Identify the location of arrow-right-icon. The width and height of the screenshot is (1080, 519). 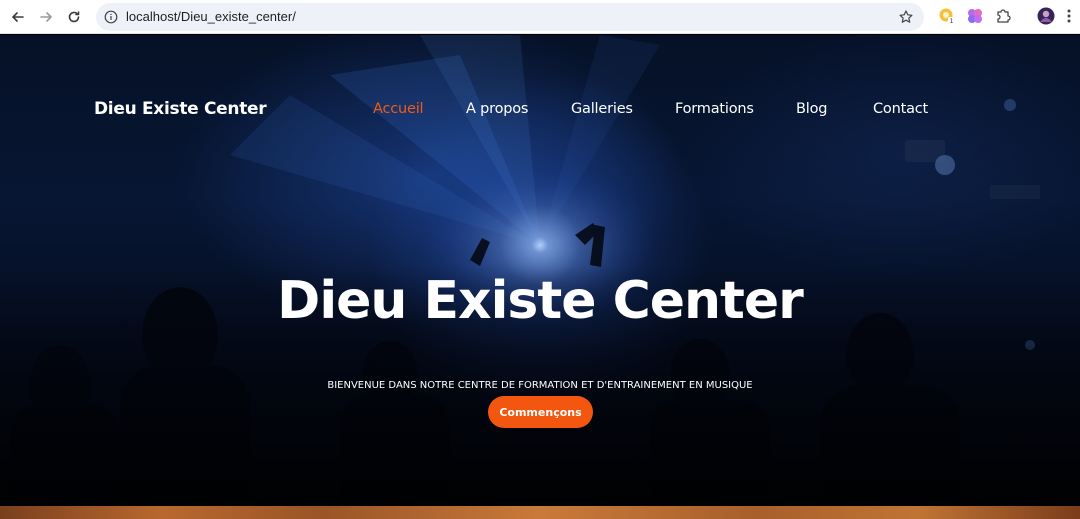
(46, 17).